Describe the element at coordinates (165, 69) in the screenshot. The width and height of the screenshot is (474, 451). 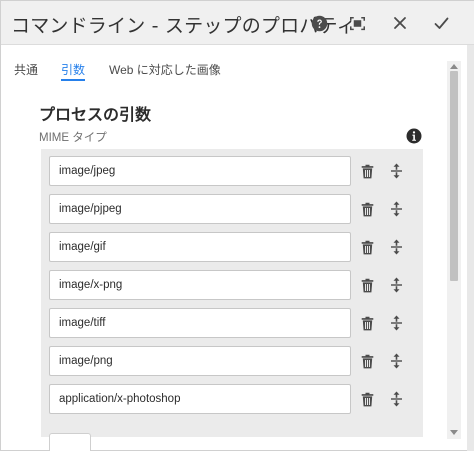
I see `tab-web-enabled-image: Web に対応した画像` at that location.